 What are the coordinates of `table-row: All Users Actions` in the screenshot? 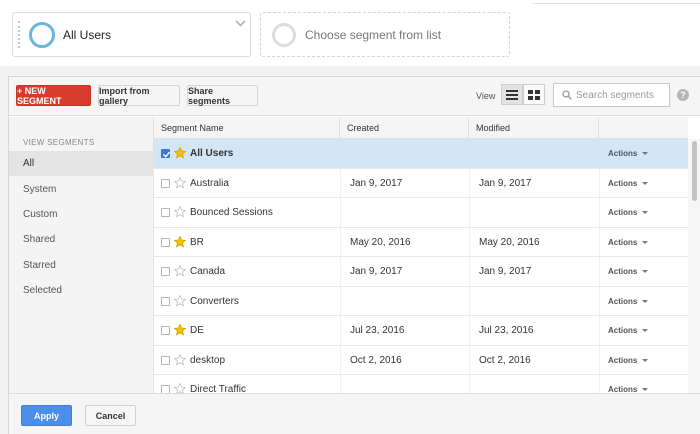 It's located at (421, 154).